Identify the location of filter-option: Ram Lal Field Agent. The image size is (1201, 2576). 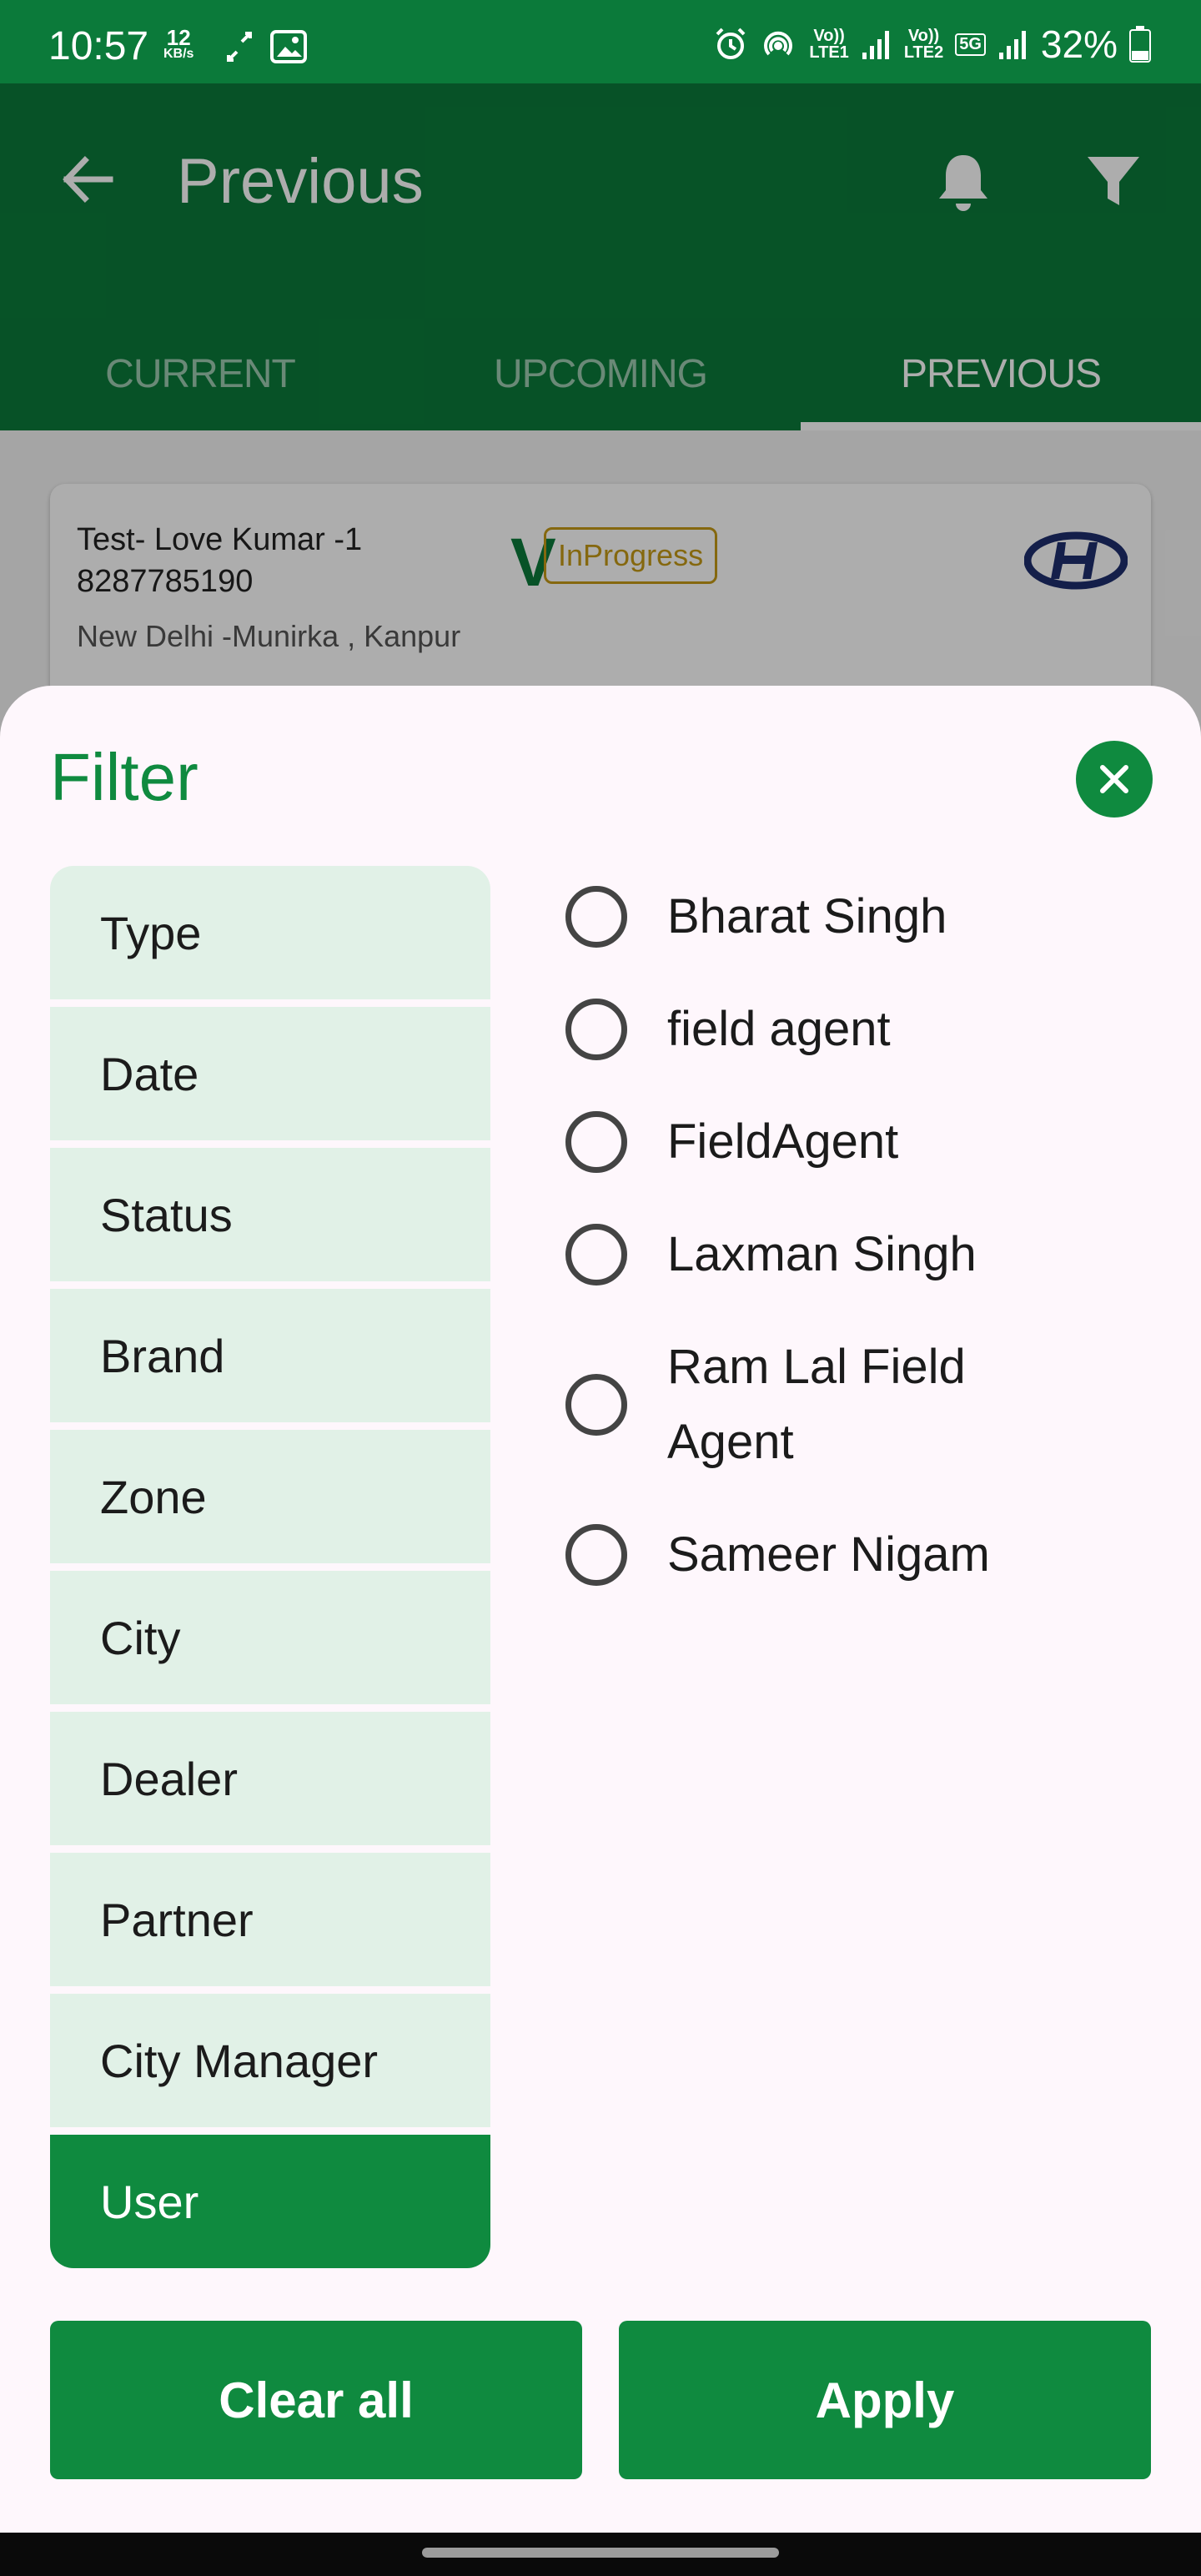
(857, 1405).